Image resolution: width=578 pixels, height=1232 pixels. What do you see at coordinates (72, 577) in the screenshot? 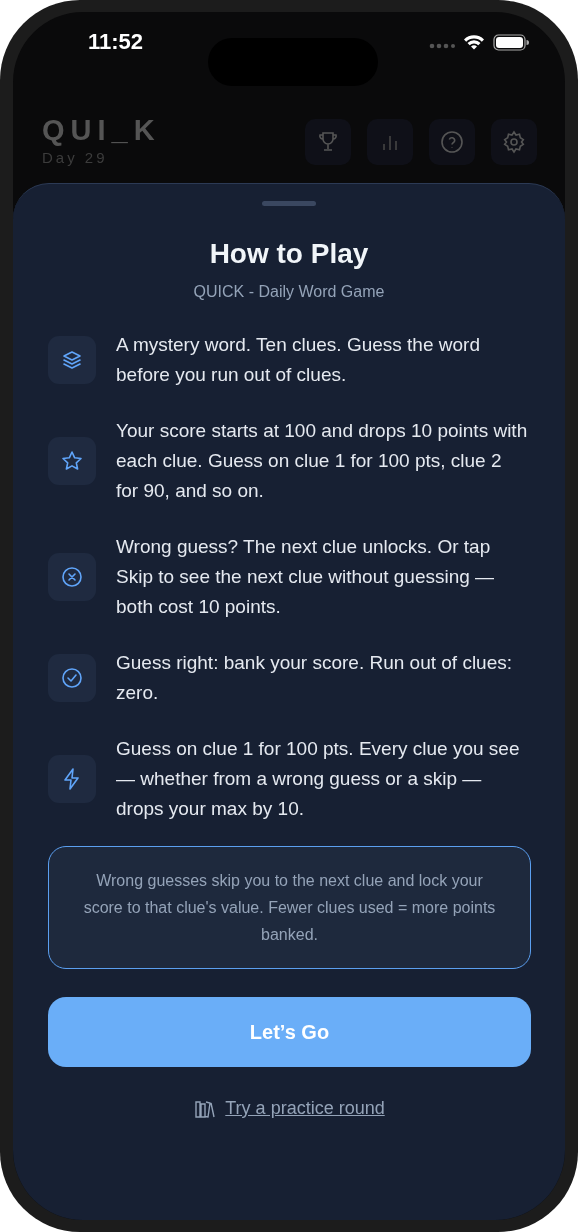
I see `cross-icon` at bounding box center [72, 577].